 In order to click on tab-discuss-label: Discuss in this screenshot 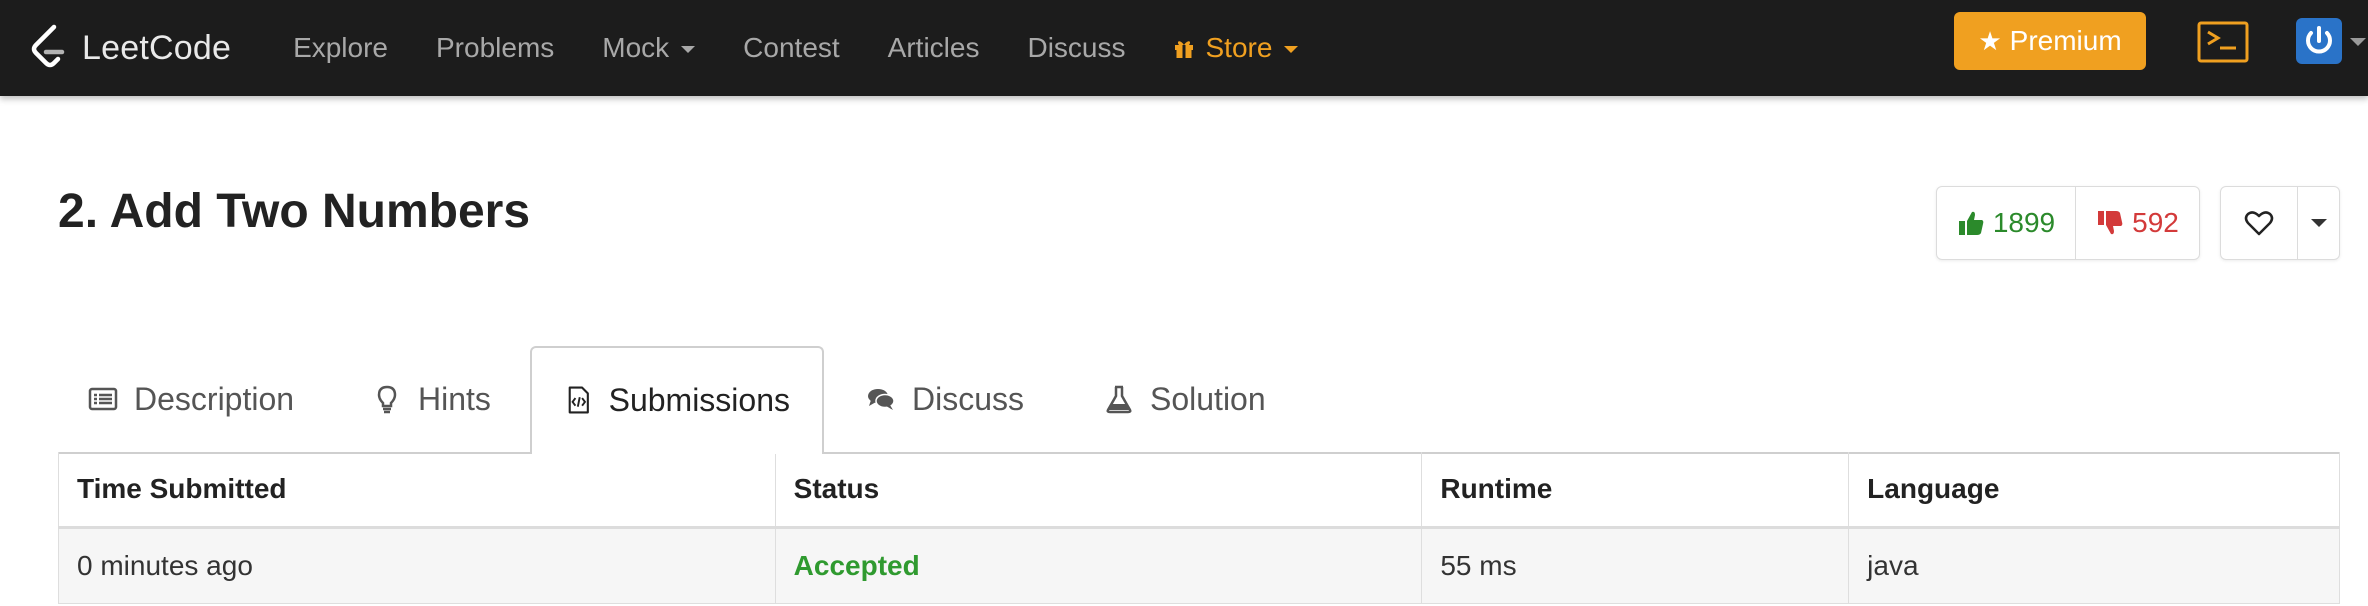, I will do `click(968, 398)`.